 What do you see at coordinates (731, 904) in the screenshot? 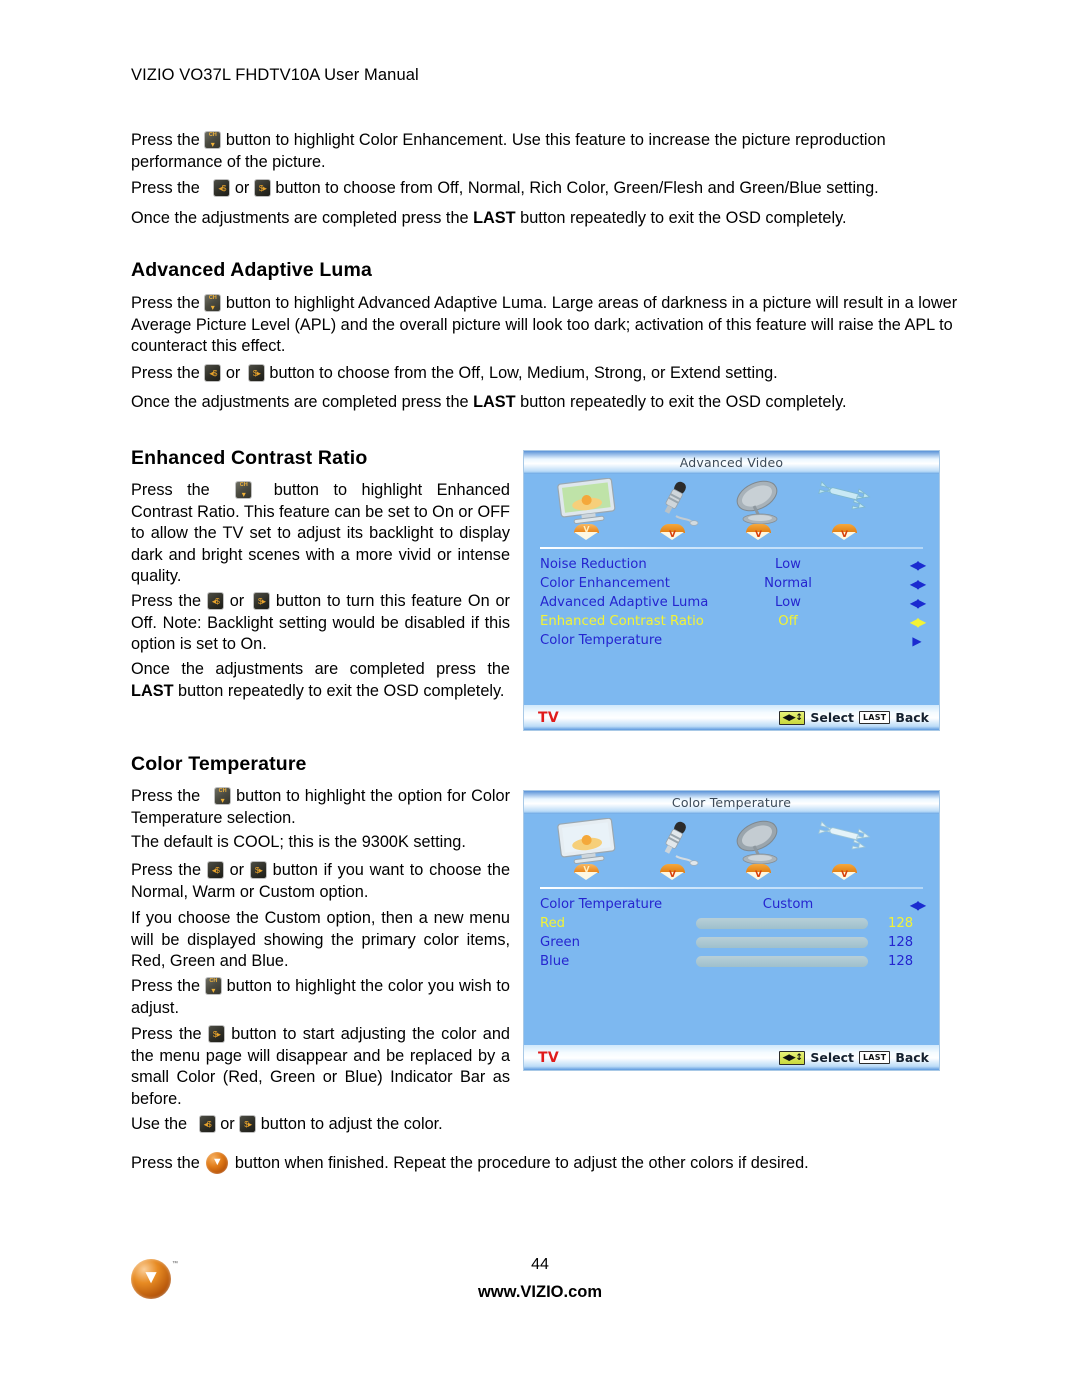
I see `osd-menu-row-color-temperature: Color Temperature Custom ◀▶` at bounding box center [731, 904].